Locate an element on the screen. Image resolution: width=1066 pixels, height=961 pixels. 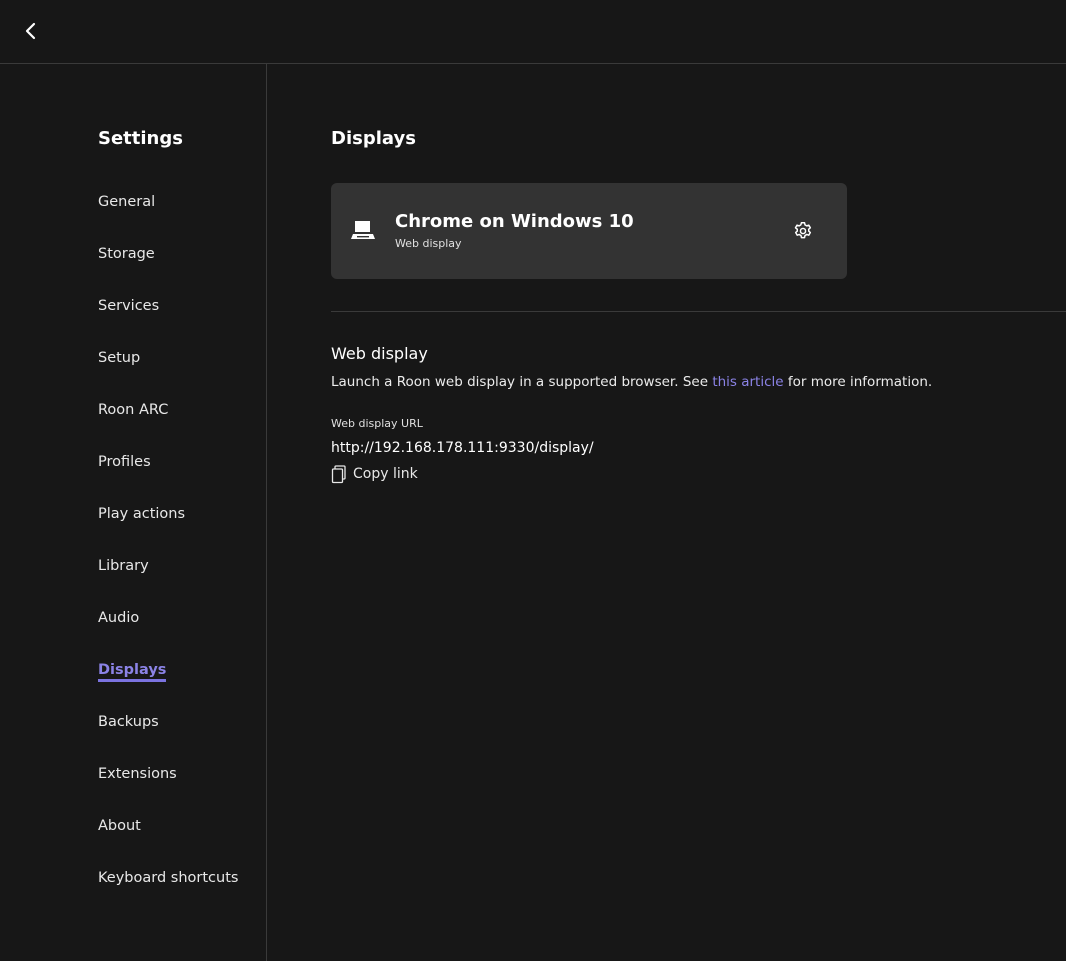
sidebar-item-storage: Storage is located at coordinates (126, 254).